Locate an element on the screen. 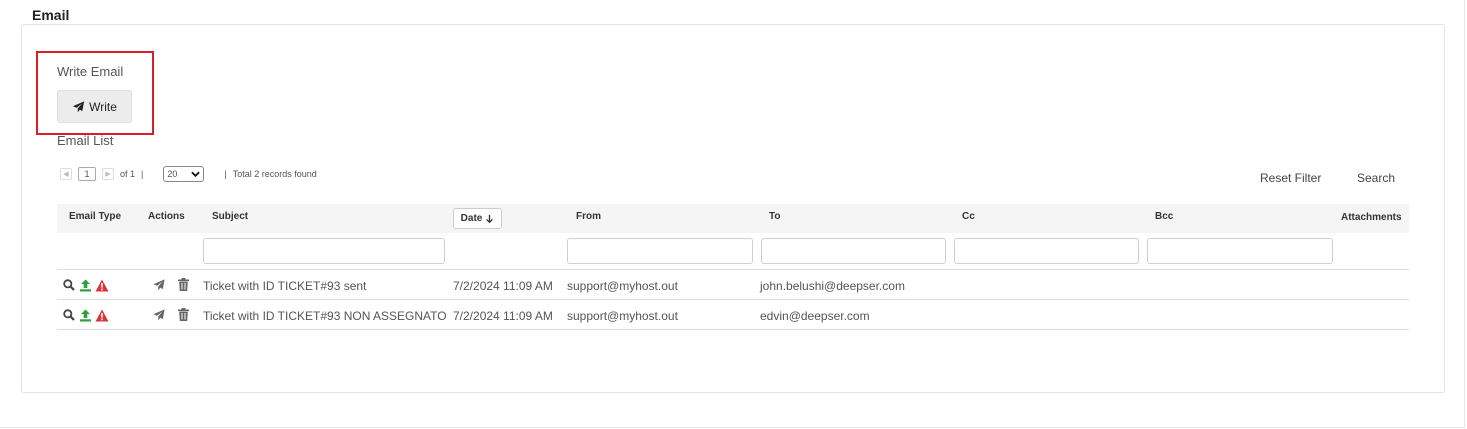 The height and width of the screenshot is (429, 1467). write-button-label: Write is located at coordinates (103, 106).